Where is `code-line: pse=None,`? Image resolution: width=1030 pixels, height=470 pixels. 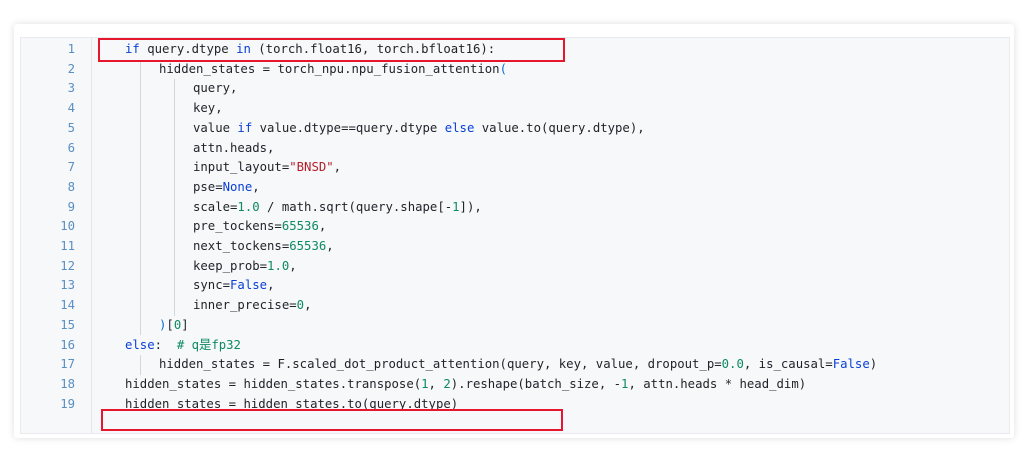
code-line: pse=None, is located at coordinates (226, 187).